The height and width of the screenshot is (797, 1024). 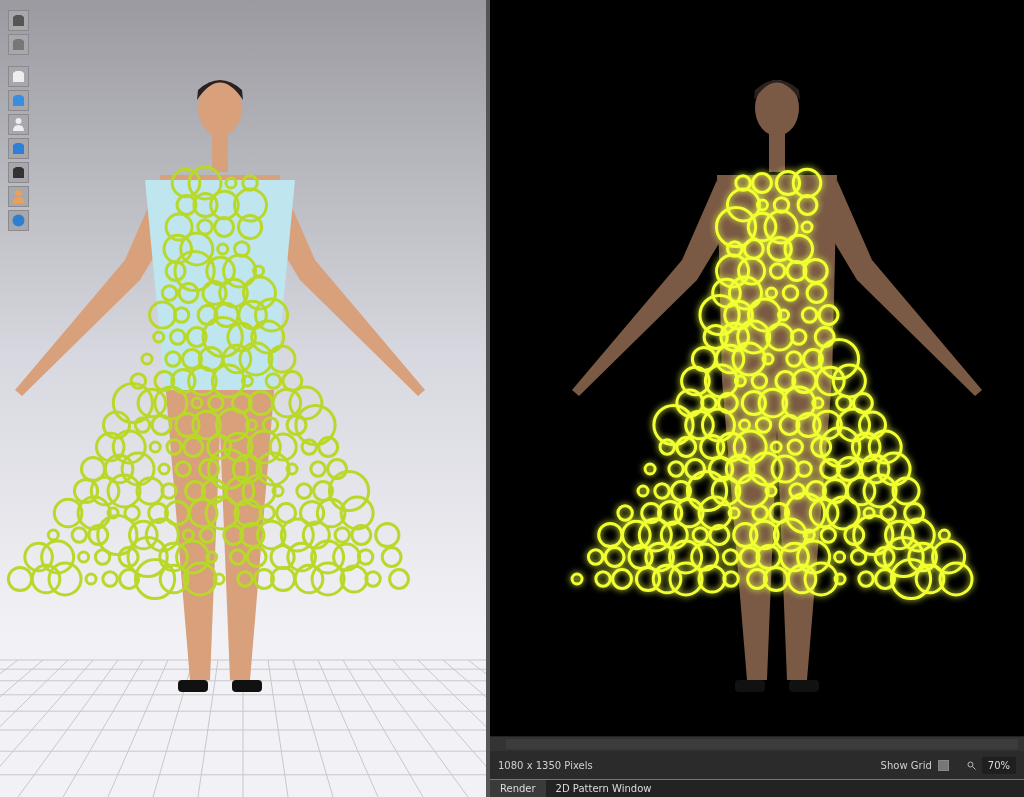 What do you see at coordinates (906, 765) in the screenshot?
I see `show-grid-label: Show Grid` at bounding box center [906, 765].